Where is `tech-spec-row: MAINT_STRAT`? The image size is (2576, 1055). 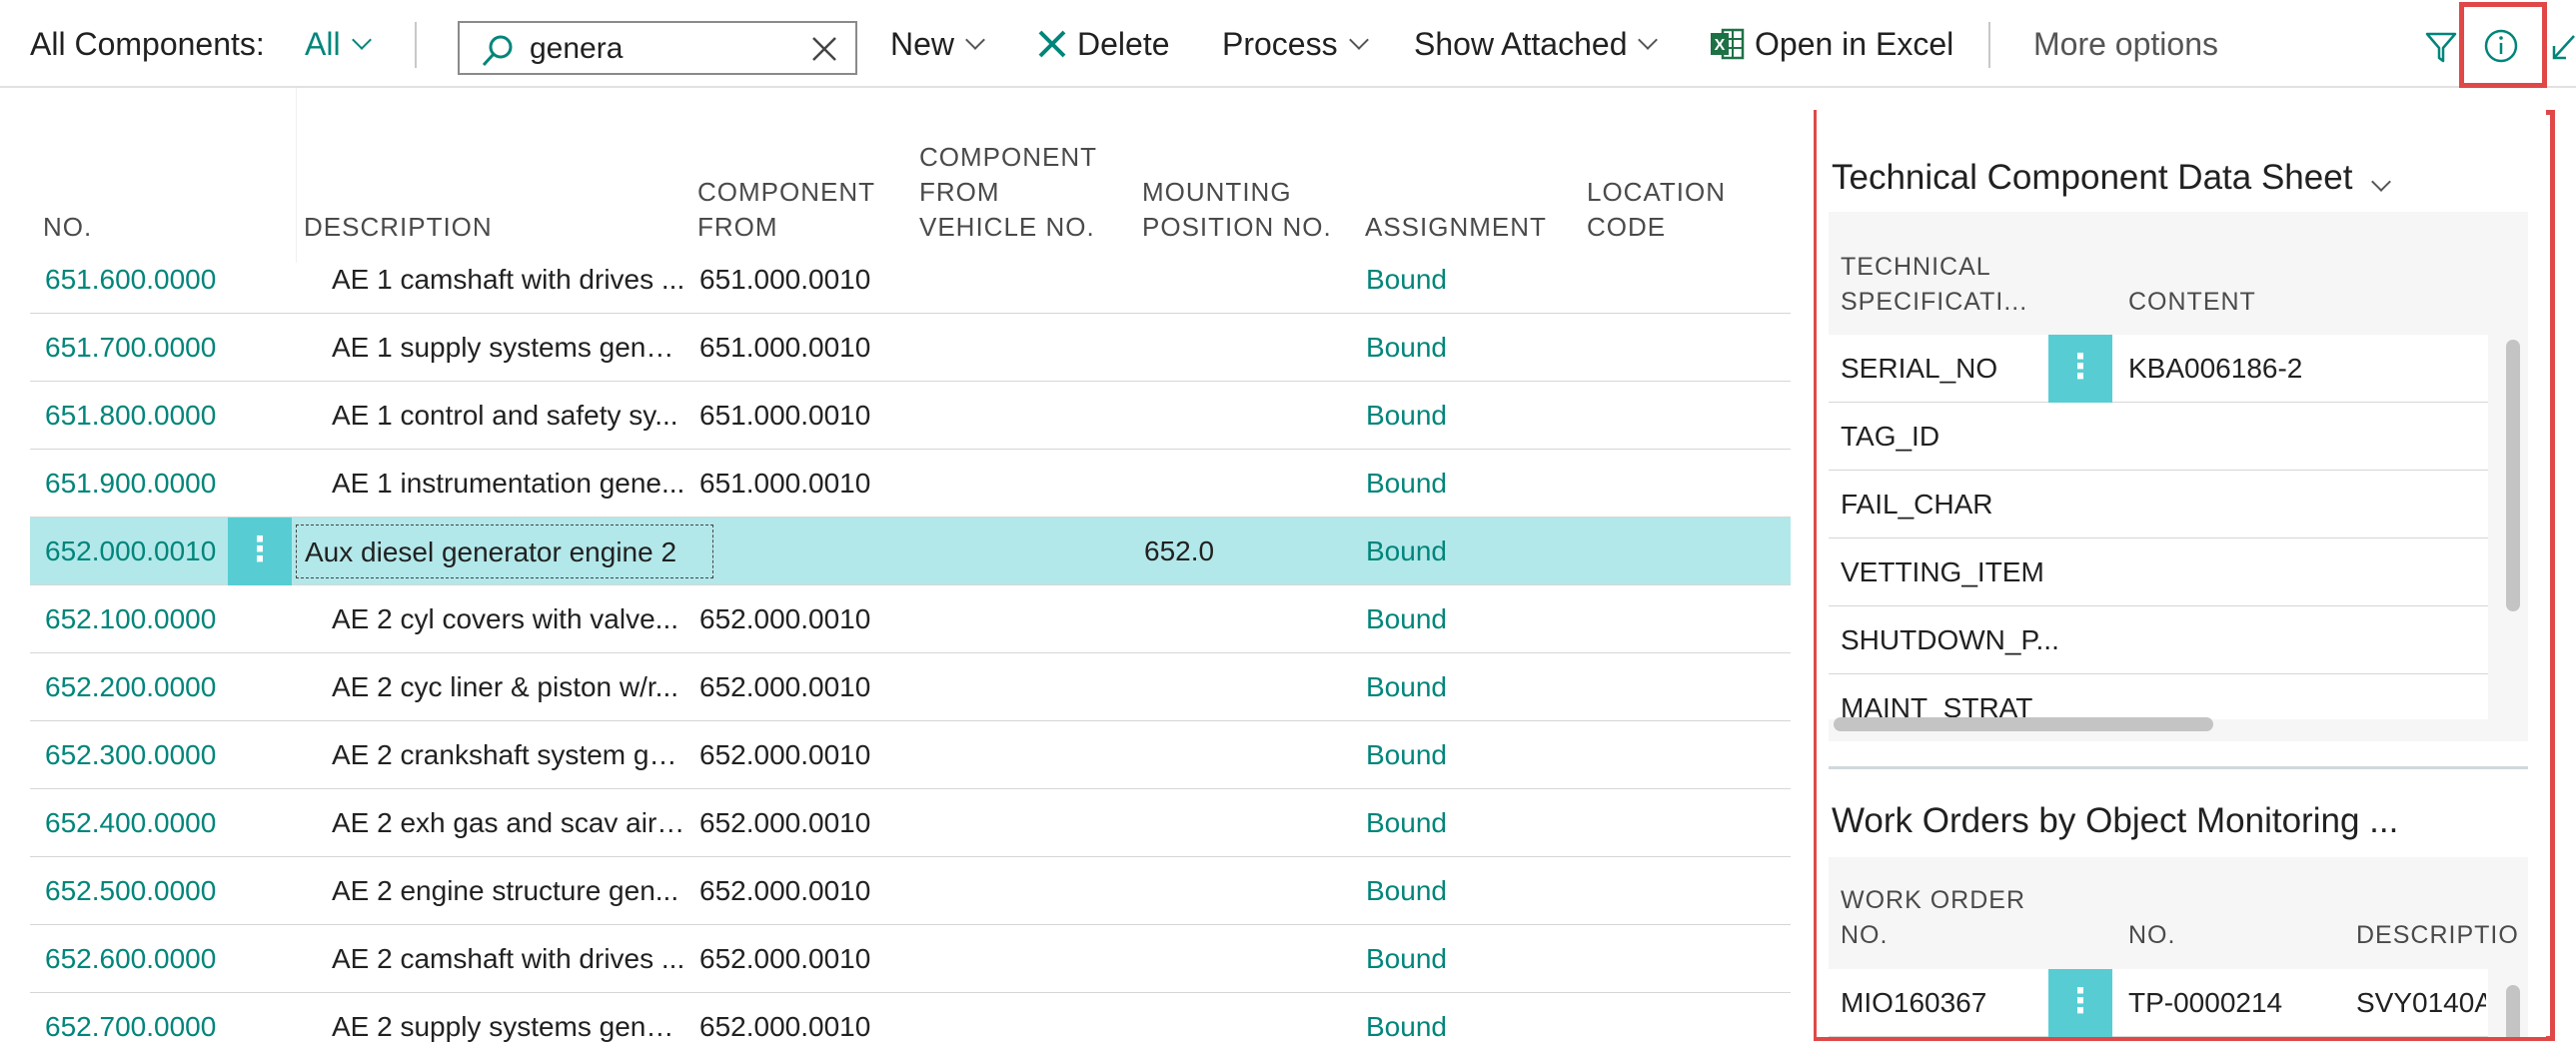
tech-spec-row: MAINT_STRAT is located at coordinates (2158, 696).